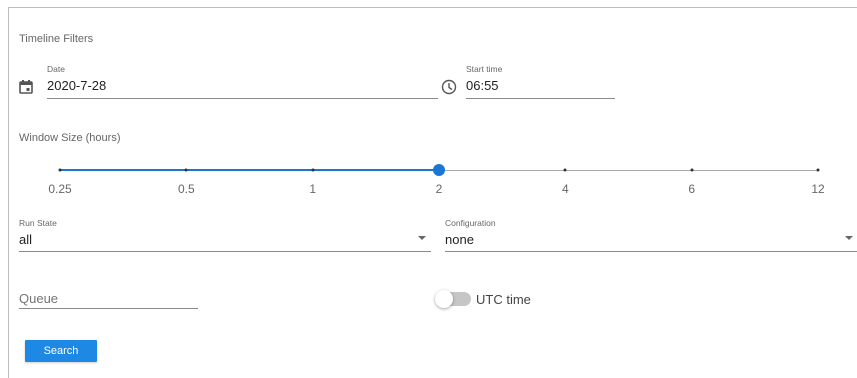 This screenshot has width=857, height=378. What do you see at coordinates (439, 170) in the screenshot?
I see `slider-thumb` at bounding box center [439, 170].